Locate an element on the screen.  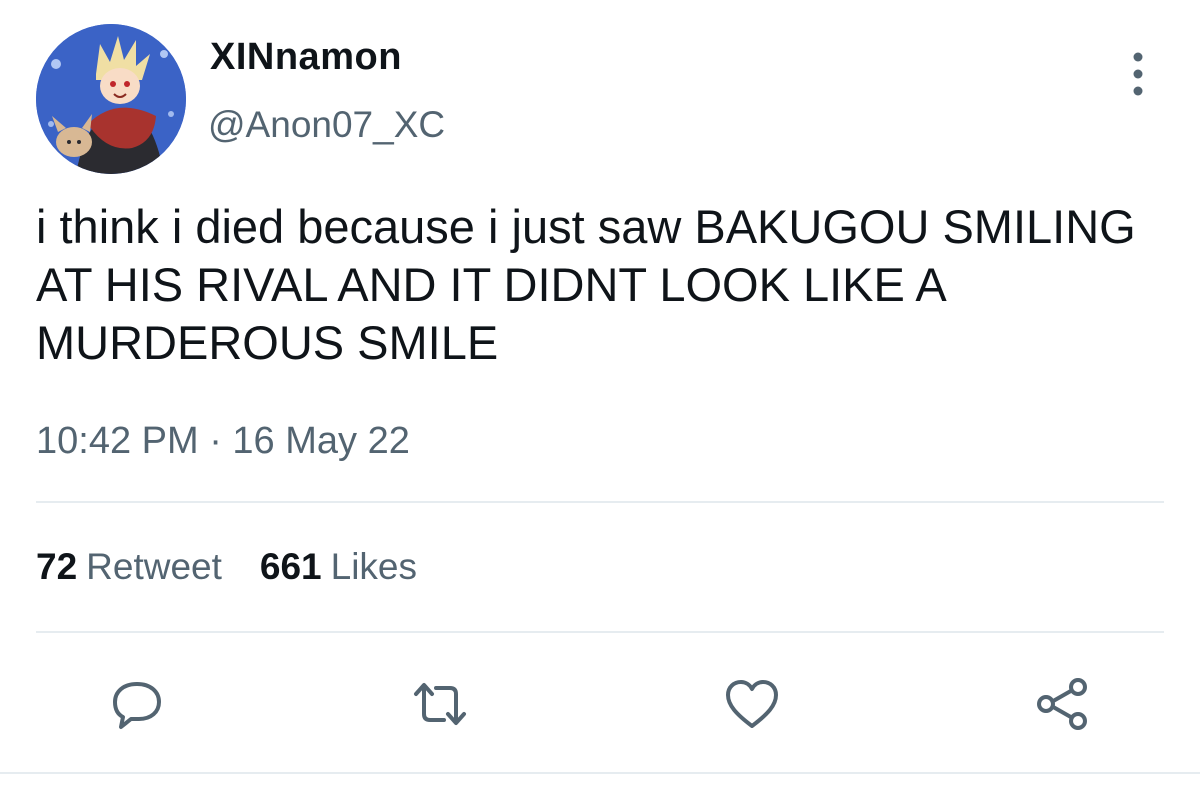
share-icon is located at coordinates (1062, 704).